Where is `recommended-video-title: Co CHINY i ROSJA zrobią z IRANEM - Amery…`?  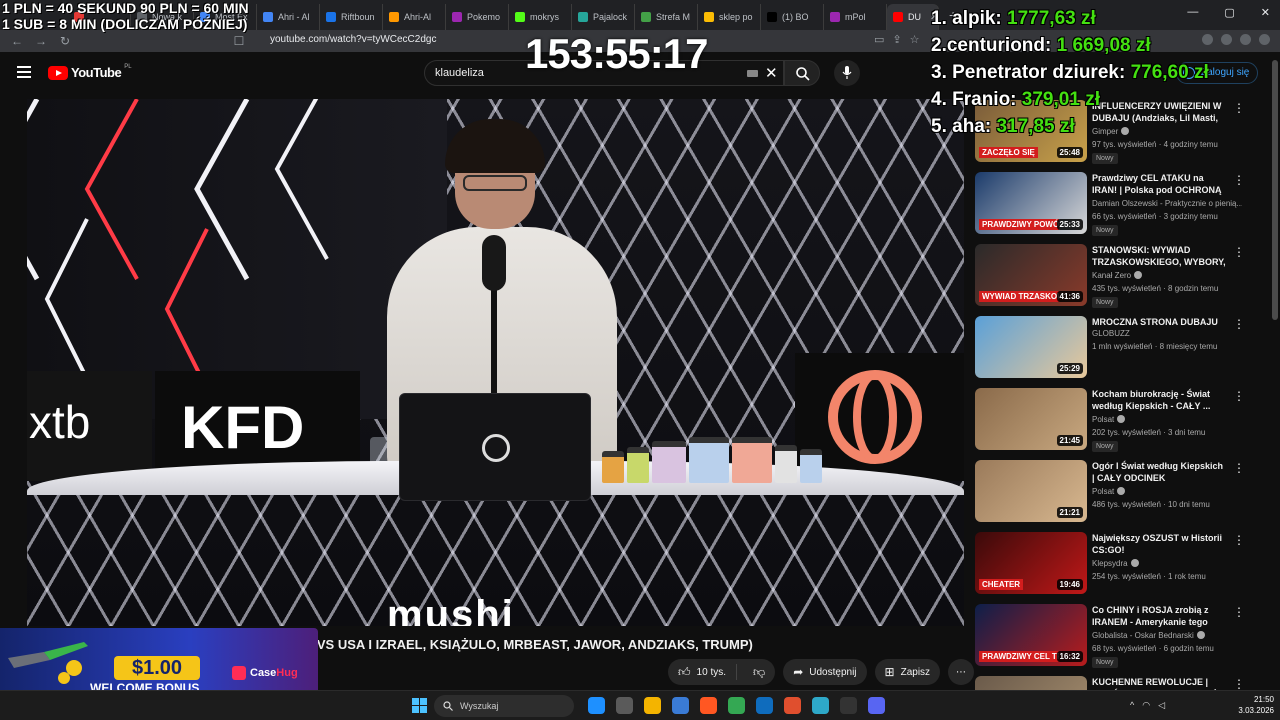 recommended-video-title: Co CHINY i ROSJA zrobią z IRANEM - Amery… is located at coordinates (1160, 616).